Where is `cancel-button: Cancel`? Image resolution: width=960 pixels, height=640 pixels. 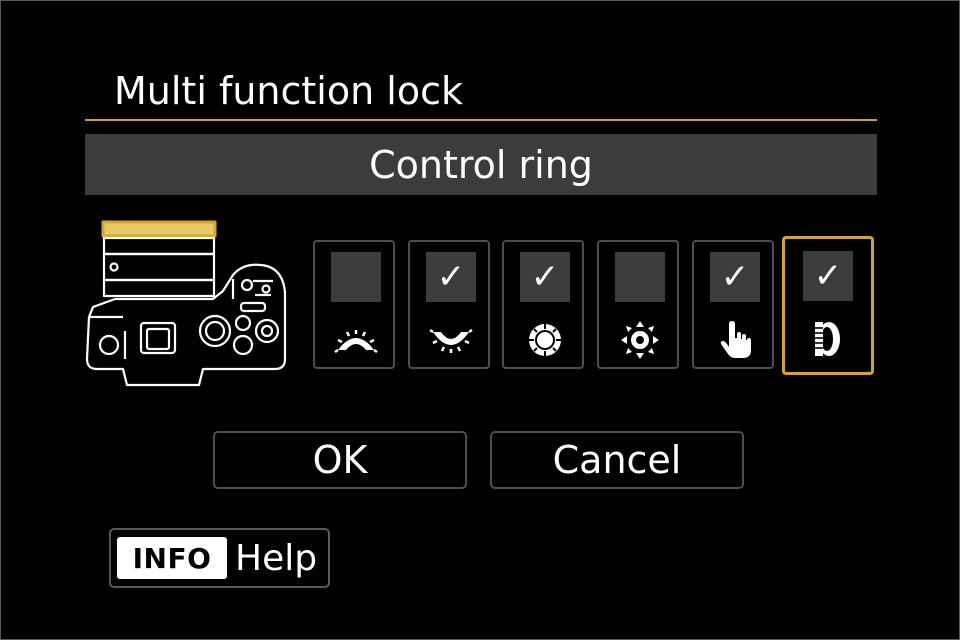 cancel-button: Cancel is located at coordinates (617, 460).